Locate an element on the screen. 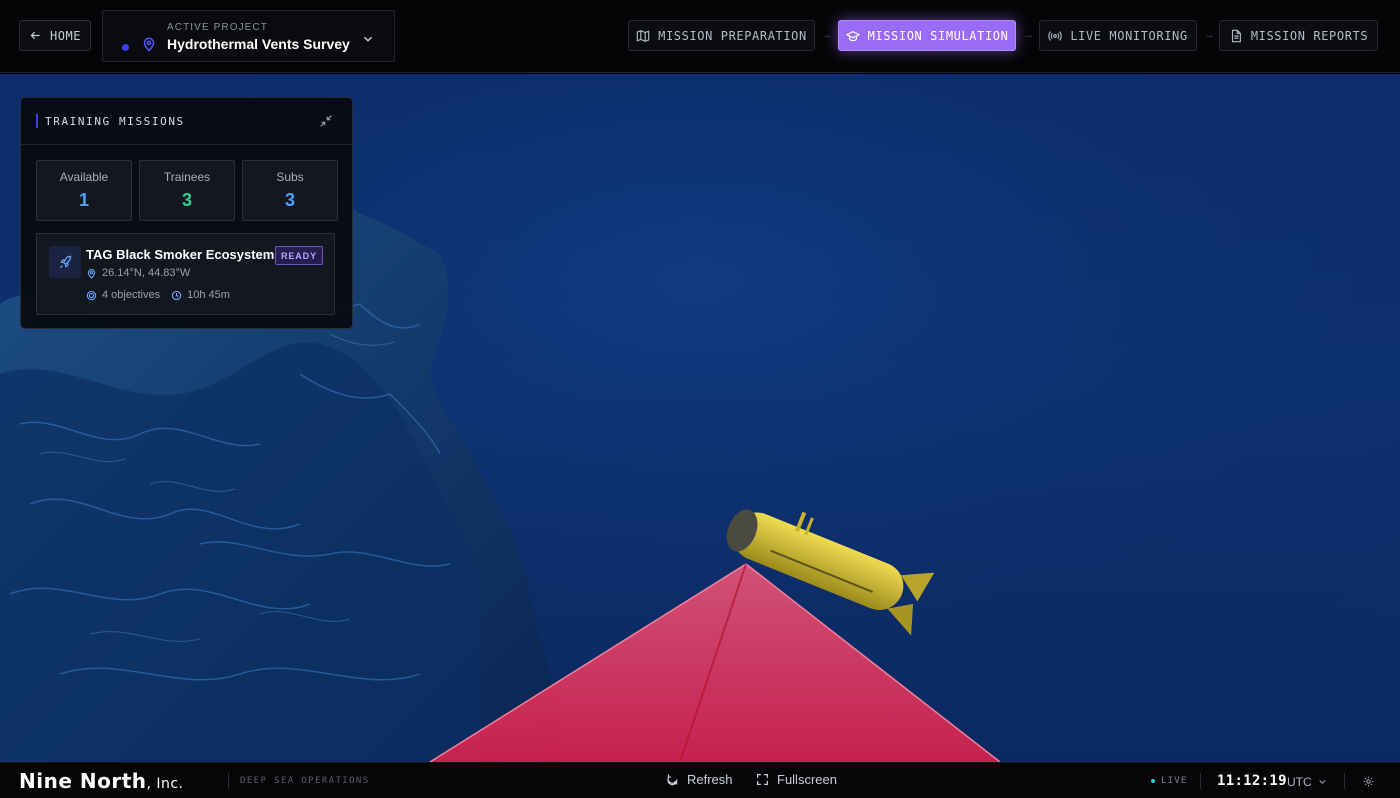 Image resolution: width=1400 pixels, height=798 pixels. mission-location-row: 26.14°N, 44.83°W is located at coordinates (138, 273).